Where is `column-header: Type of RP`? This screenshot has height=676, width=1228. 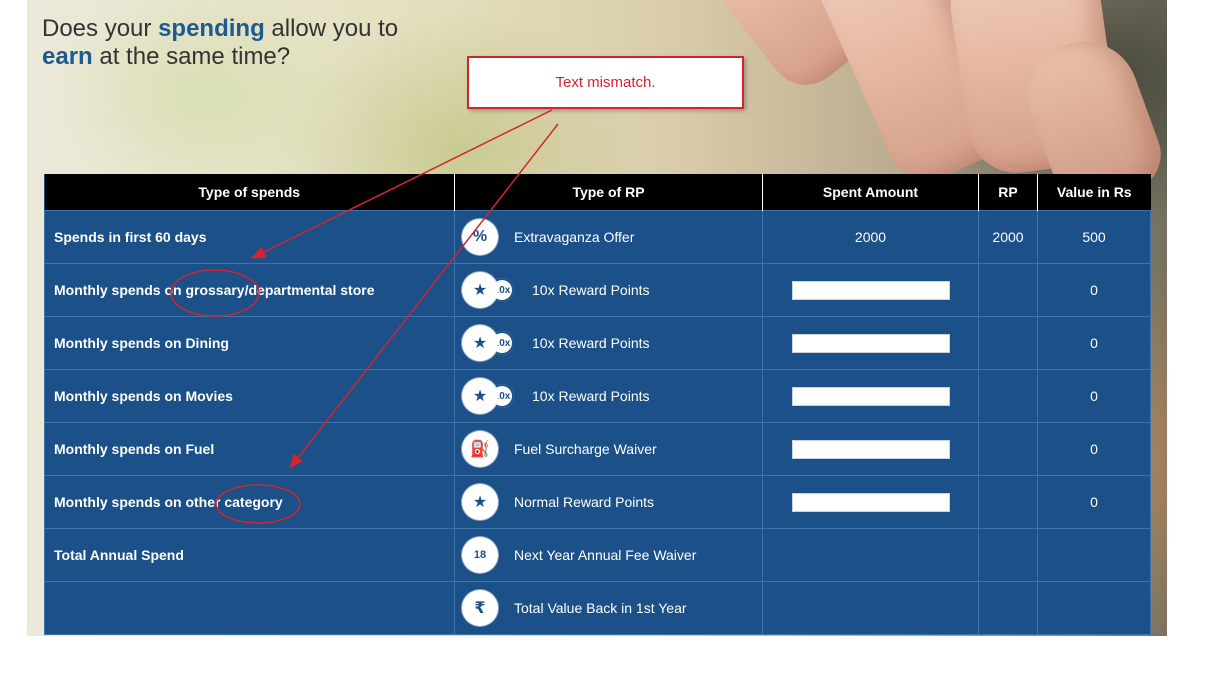
column-header: Type of RP is located at coordinates (608, 192).